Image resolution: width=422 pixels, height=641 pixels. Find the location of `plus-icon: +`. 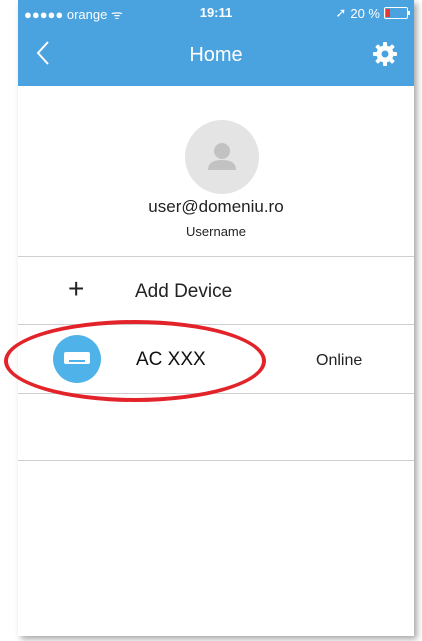

plus-icon: + is located at coordinates (76, 288).